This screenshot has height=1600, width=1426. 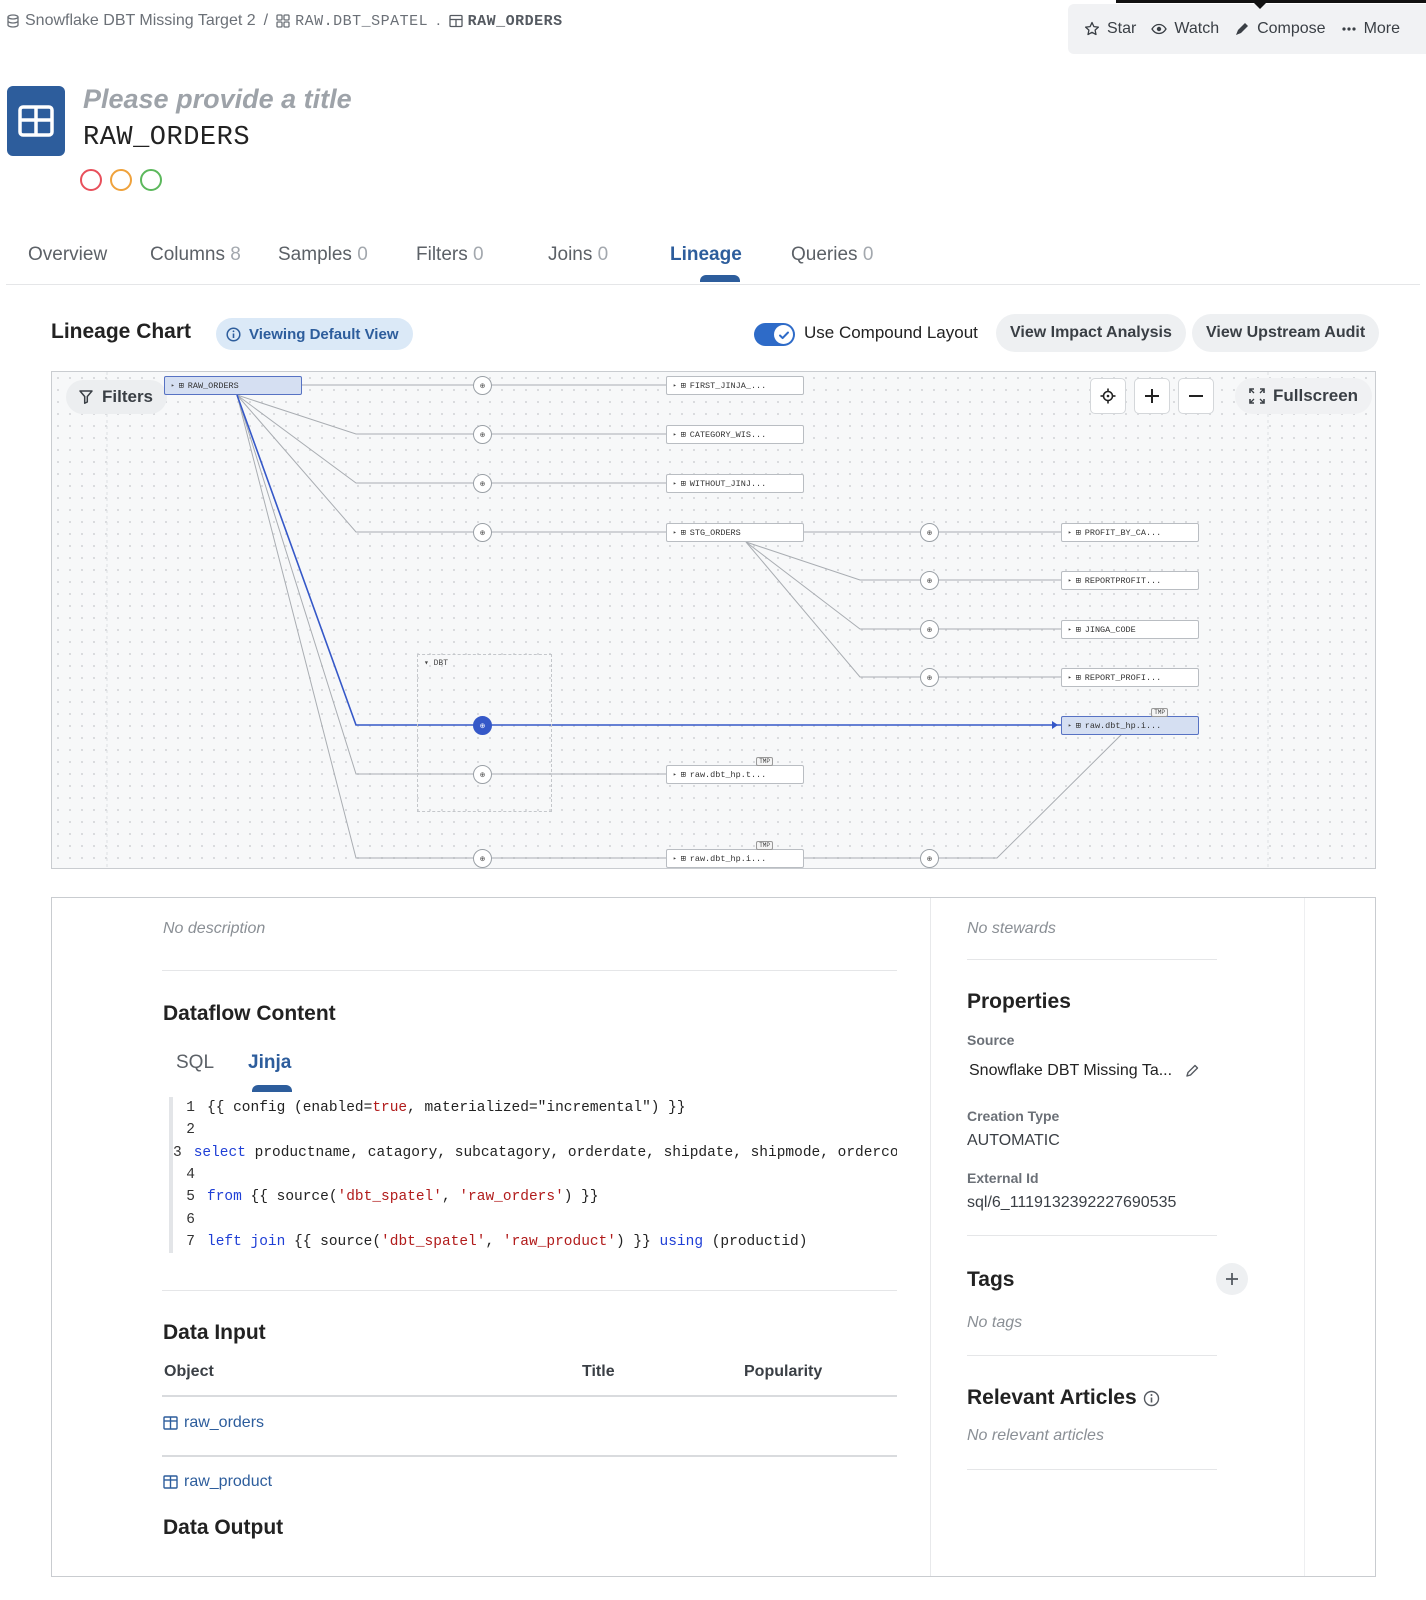 What do you see at coordinates (217, 99) in the screenshot?
I see `title-placeholder: Please provide a title` at bounding box center [217, 99].